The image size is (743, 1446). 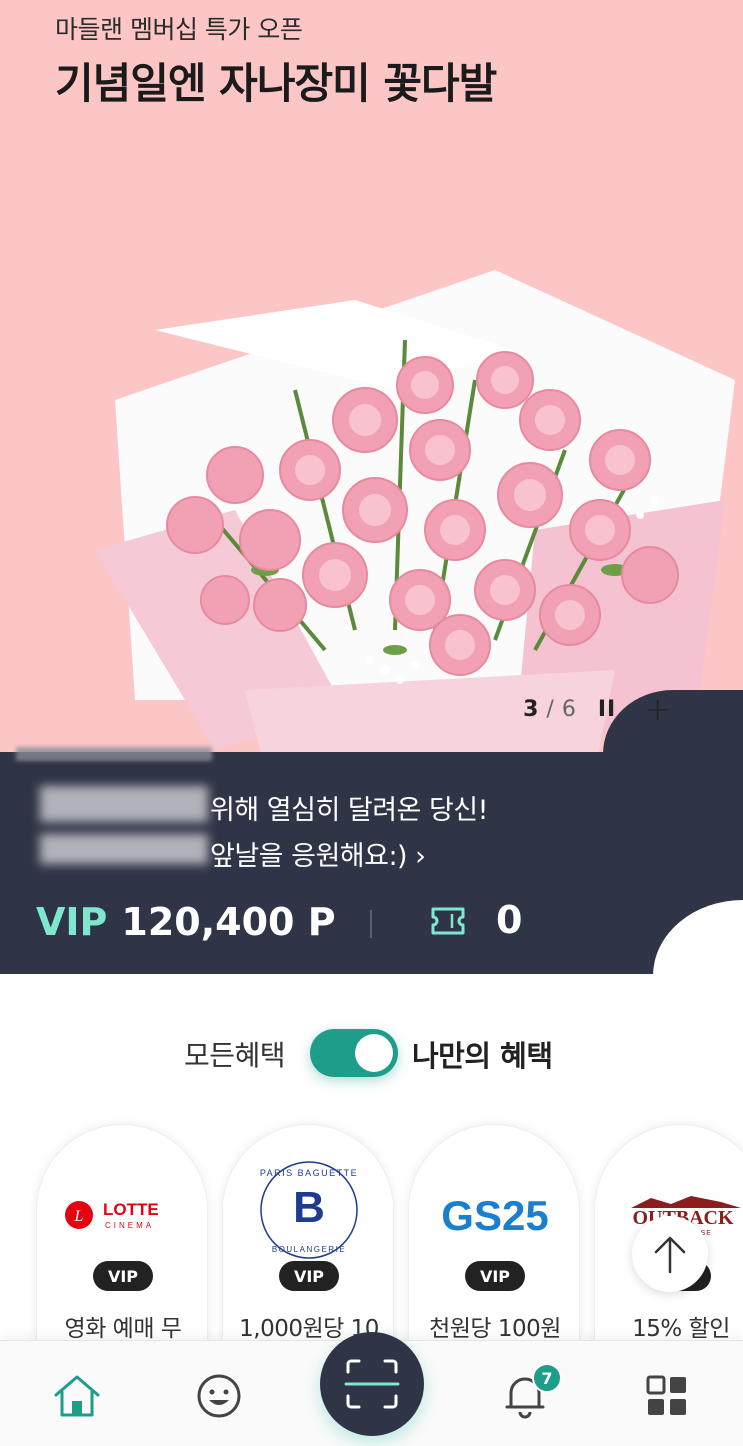 I want to click on svg-text: L, so click(x=79, y=1216).